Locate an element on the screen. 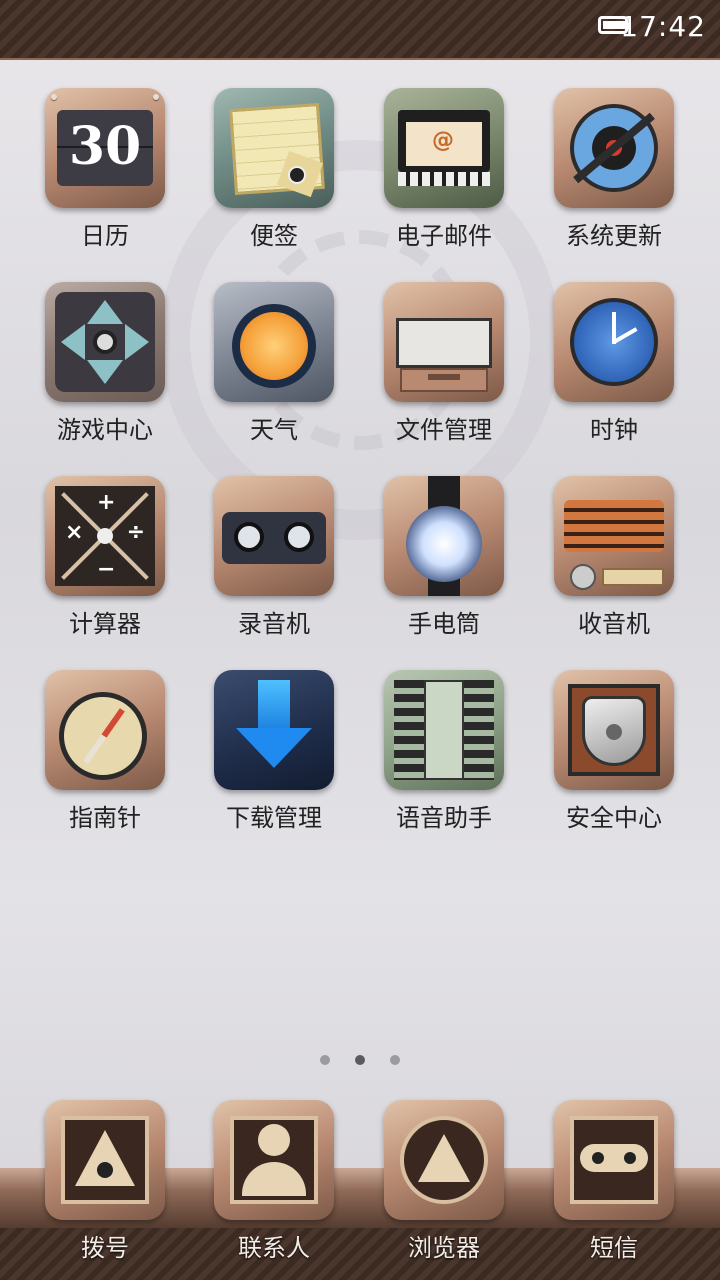 This screenshot has height=1280, width=720. app-label: 短信 is located at coordinates (614, 1248).